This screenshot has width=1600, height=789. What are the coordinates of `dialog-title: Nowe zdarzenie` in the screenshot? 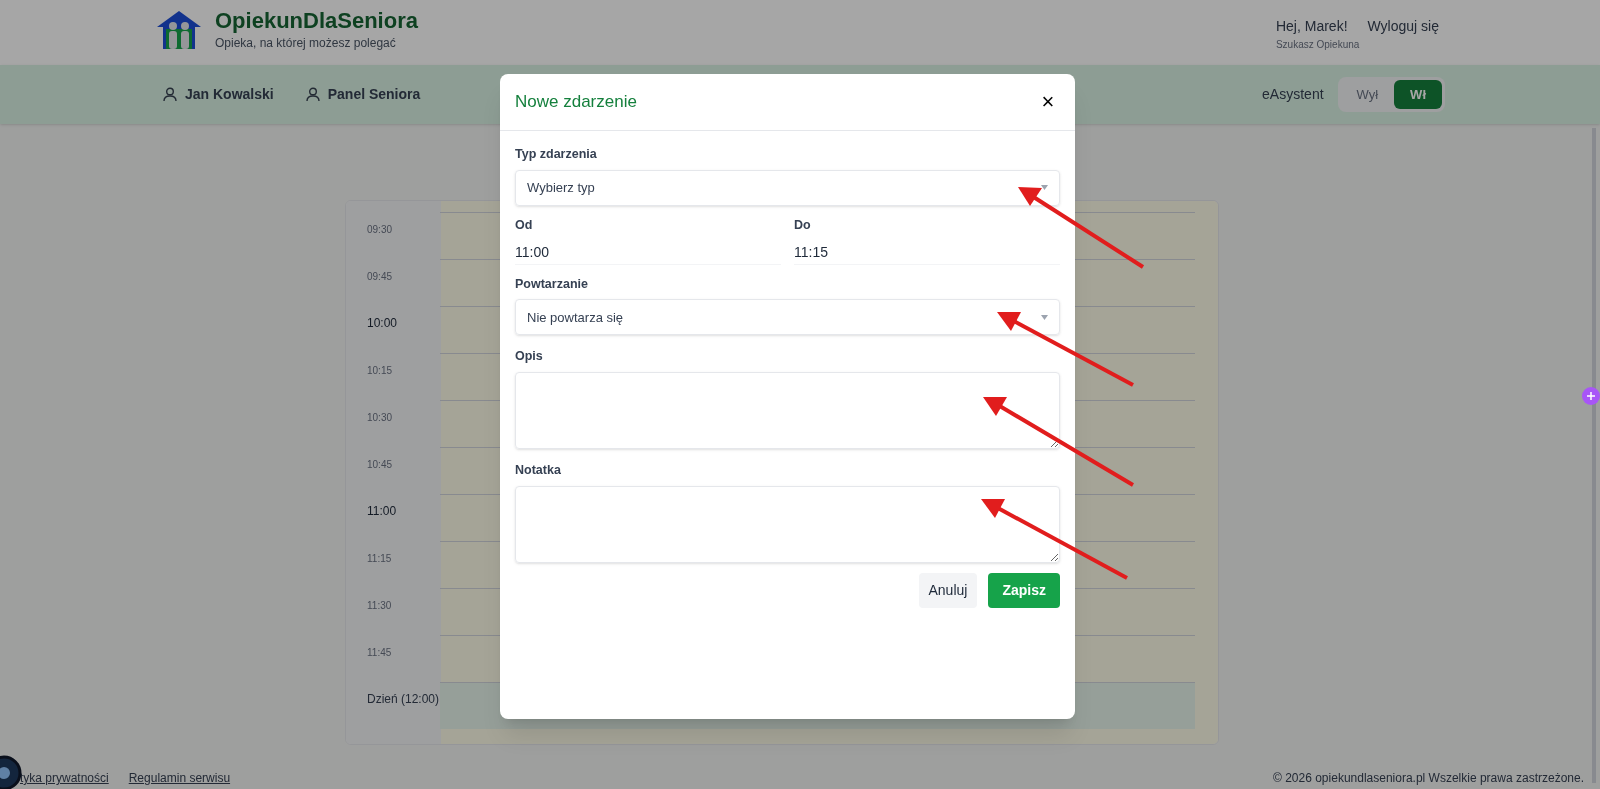 It's located at (576, 102).